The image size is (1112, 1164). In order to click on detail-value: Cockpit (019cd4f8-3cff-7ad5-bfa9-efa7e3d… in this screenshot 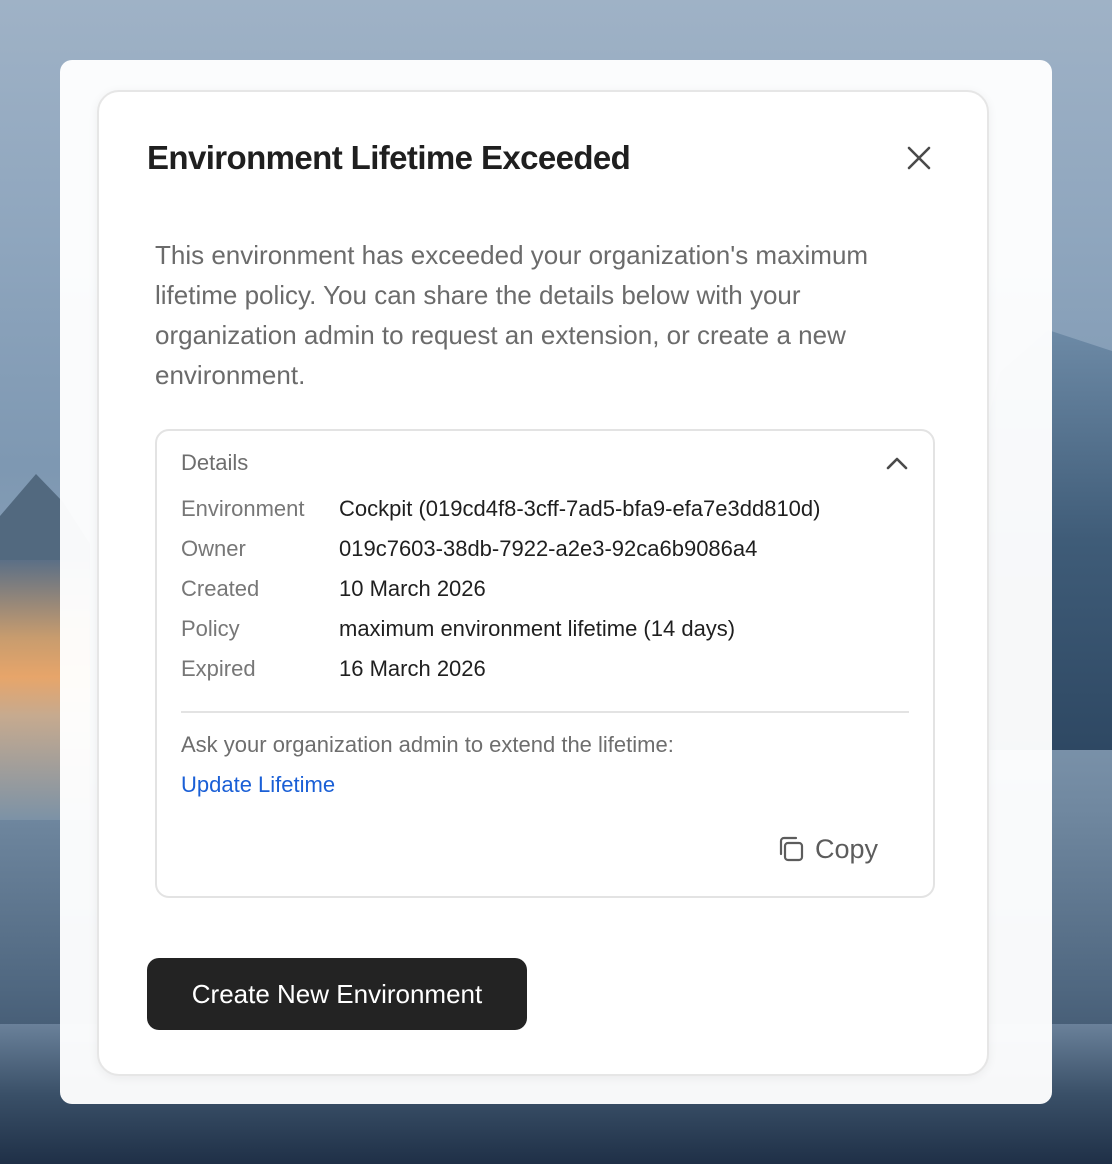, I will do `click(580, 508)`.